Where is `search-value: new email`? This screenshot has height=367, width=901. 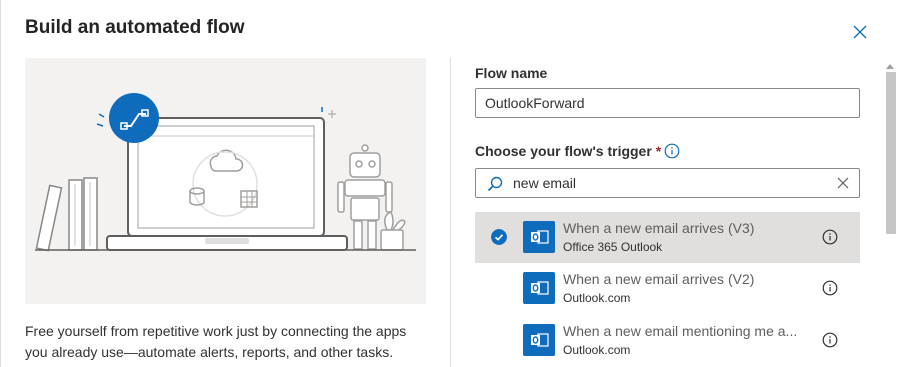
search-value: new email is located at coordinates (545, 183).